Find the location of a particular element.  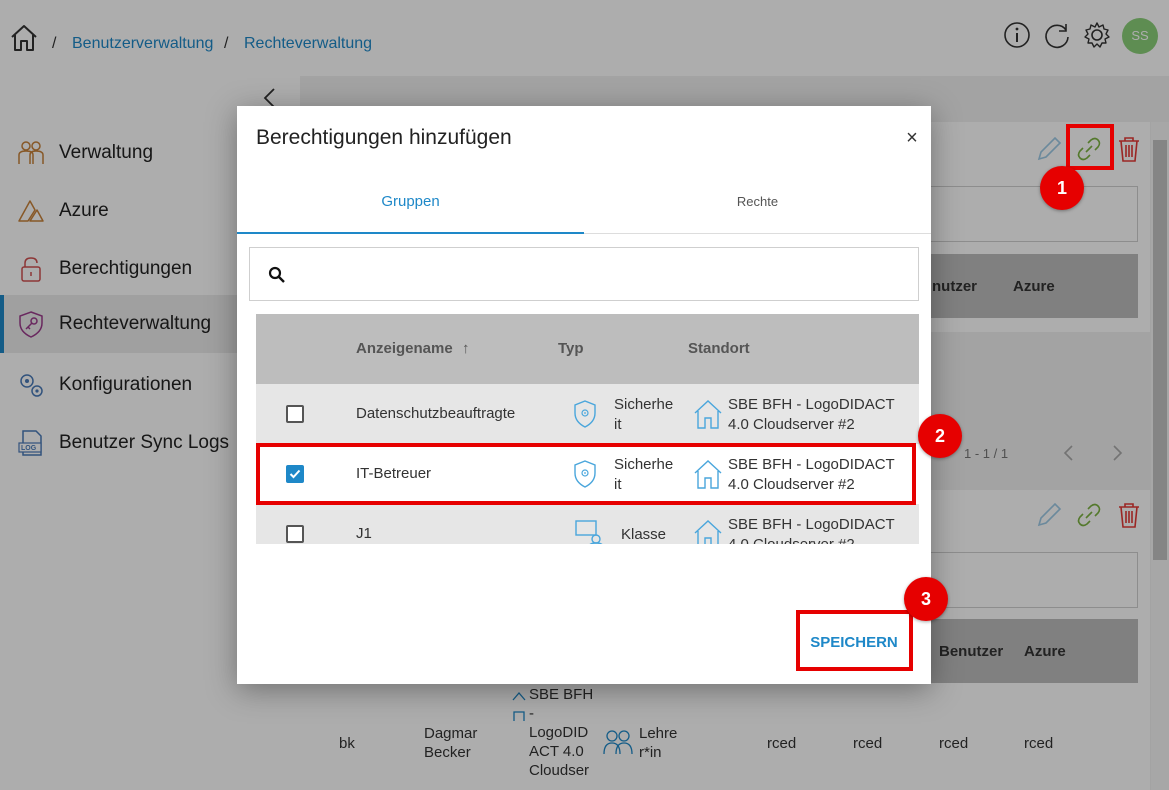

row-name: Datenschutzbeauftragte is located at coordinates (436, 413).